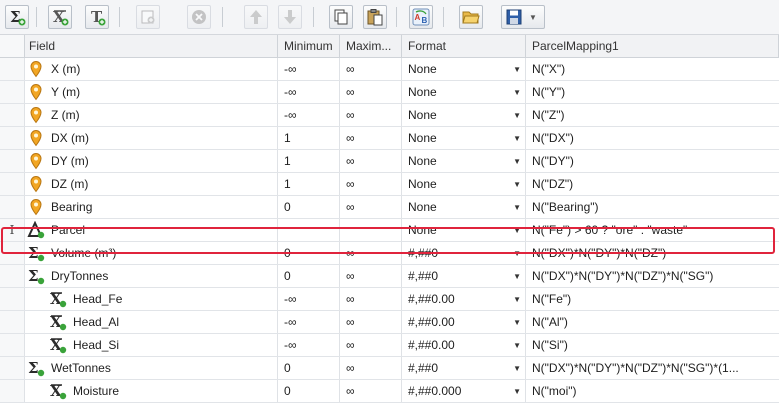  I want to click on field-cell: Parcel, so click(151, 230).